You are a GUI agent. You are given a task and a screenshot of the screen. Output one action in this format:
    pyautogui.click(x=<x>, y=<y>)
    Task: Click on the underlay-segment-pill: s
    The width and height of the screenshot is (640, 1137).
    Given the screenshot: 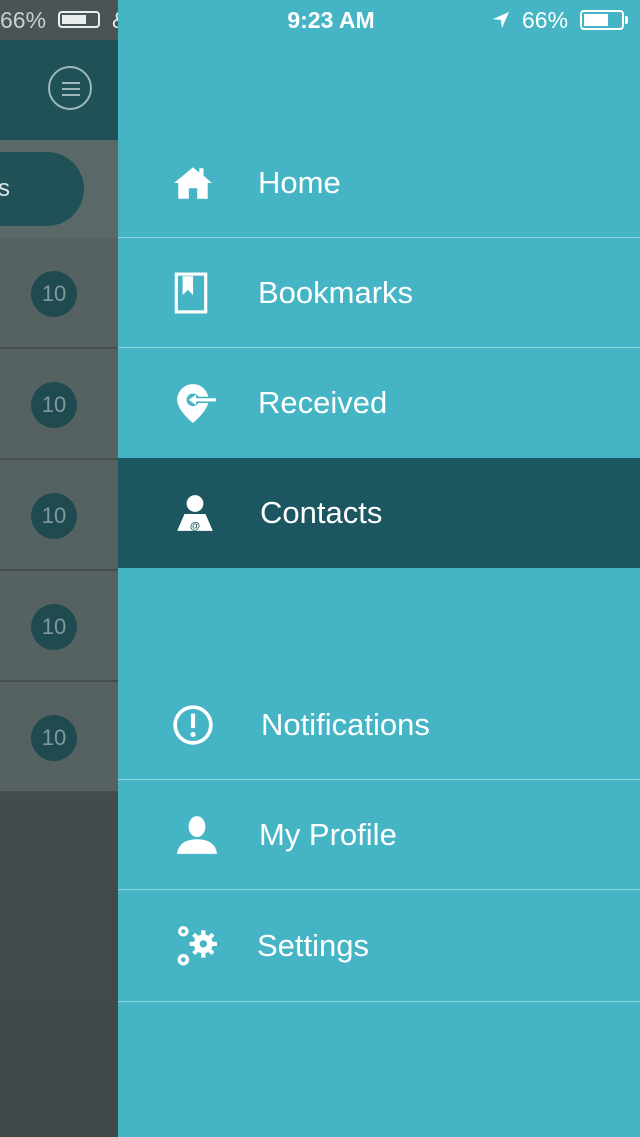 What is the action you would take?
    pyautogui.click(x=42, y=189)
    